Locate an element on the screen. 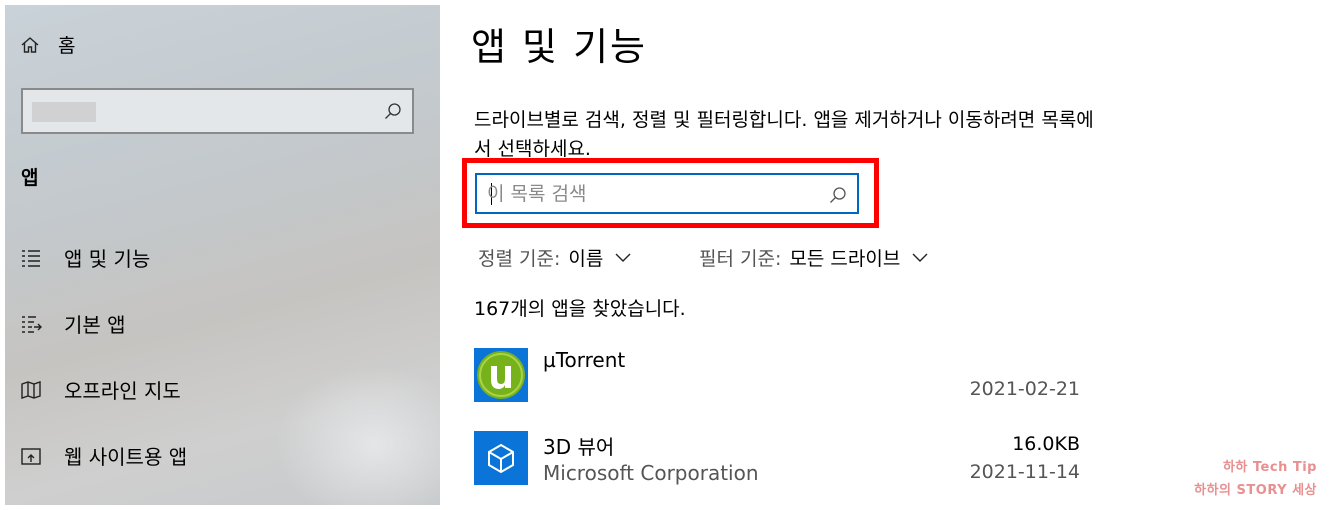 This screenshot has width=1331, height=510. sidebar-item-label: 기본 앱 is located at coordinates (95, 325).